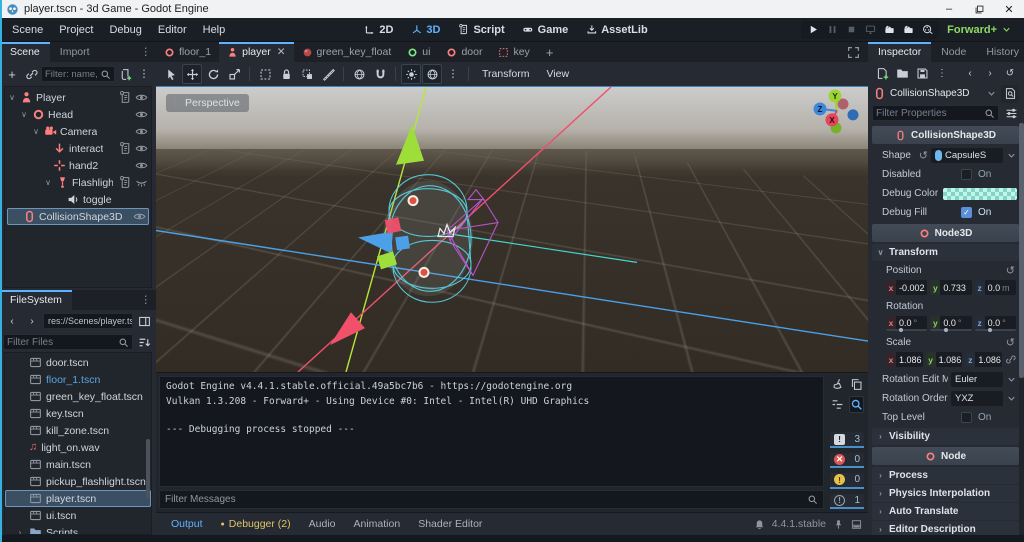 Image resolution: width=1024 pixels, height=542 pixels. What do you see at coordinates (799, 524) in the screenshot?
I see `version-label: 4.4.1.stable` at bounding box center [799, 524].